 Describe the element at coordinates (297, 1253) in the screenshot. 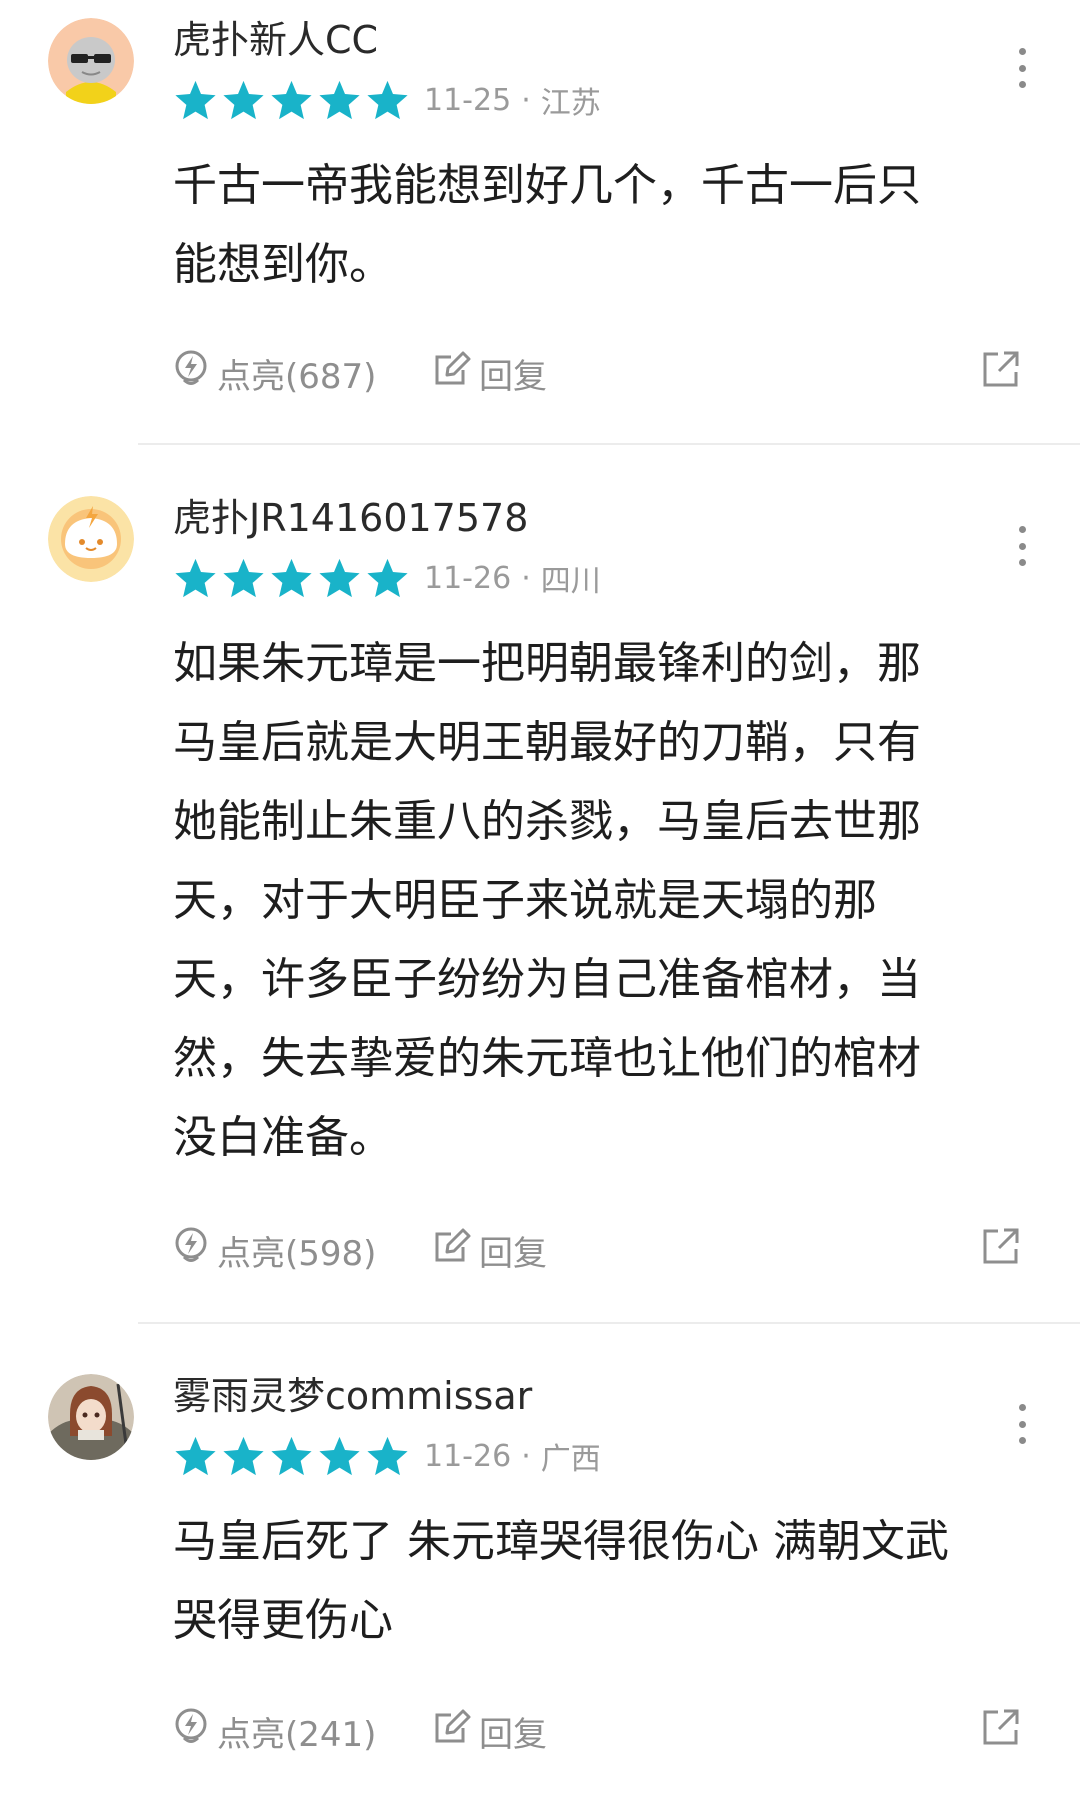

I see `light-count-label: 点亮(598)` at that location.